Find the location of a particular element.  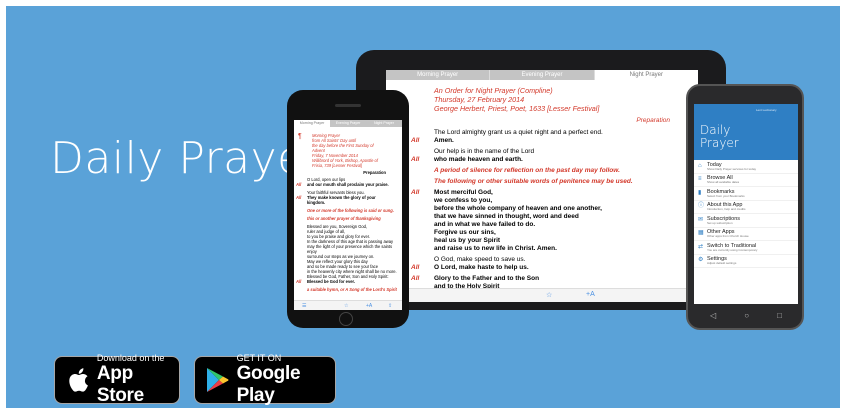

liturgy-text: kingdom. is located at coordinates (316, 202).